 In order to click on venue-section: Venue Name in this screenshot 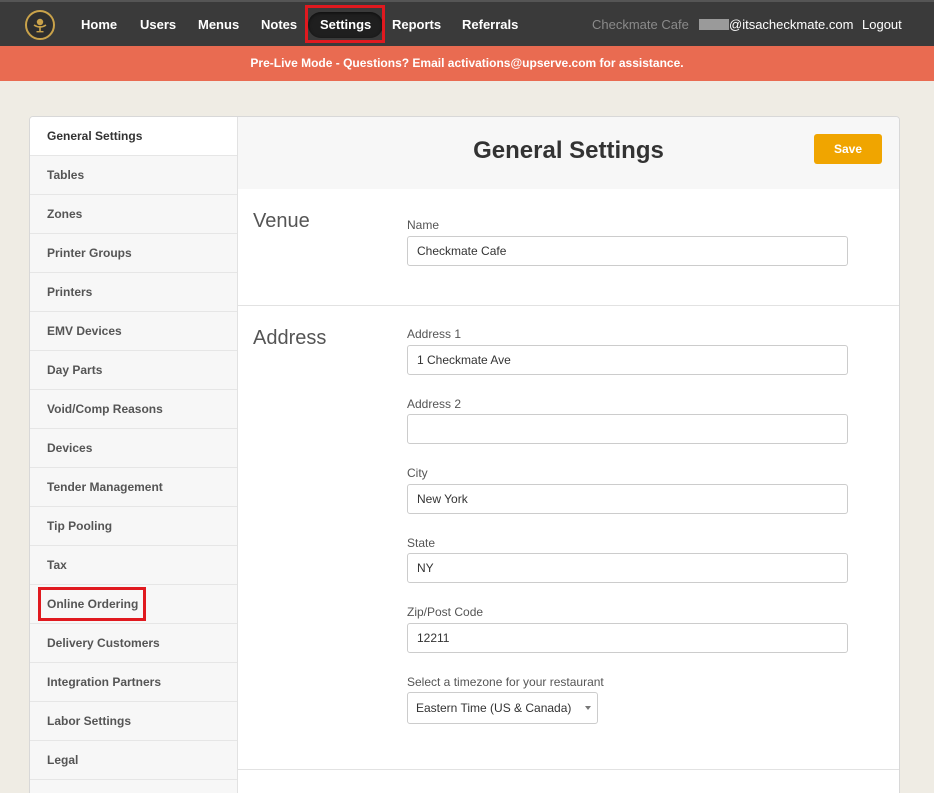, I will do `click(568, 247)`.